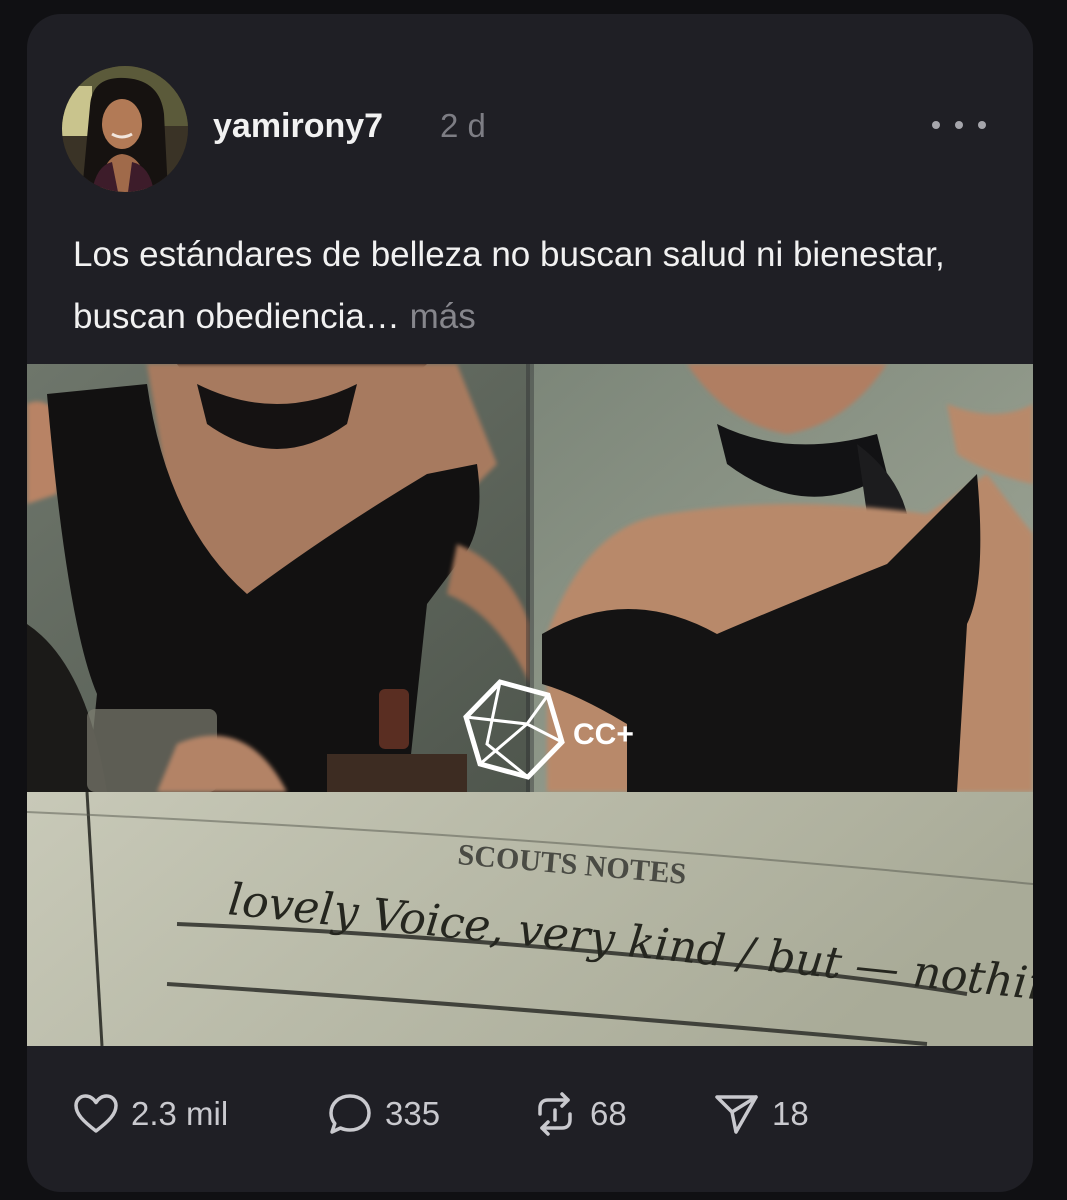 The width and height of the screenshot is (1067, 1200). What do you see at coordinates (555, 1114) in the screenshot?
I see `repost-icon` at bounding box center [555, 1114].